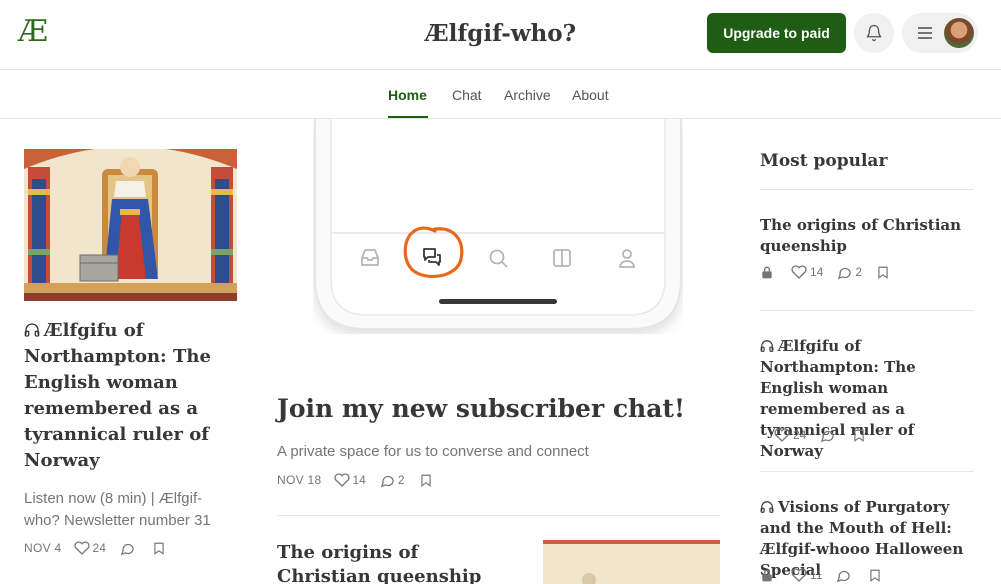  Describe the element at coordinates (833, 272) in the screenshot. I see `popular-post-meta: 14 2` at that location.